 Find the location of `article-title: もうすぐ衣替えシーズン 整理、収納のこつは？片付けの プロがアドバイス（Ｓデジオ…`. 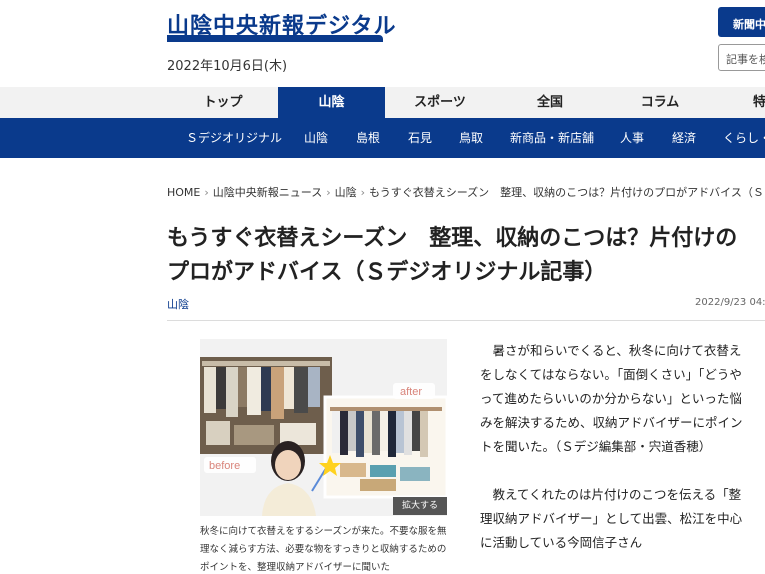

article-title: もうすぐ衣替えシーズン 整理、収納のこつは？片付けの プロがアドバイス（Ｓデジオ… is located at coordinates (466, 256).